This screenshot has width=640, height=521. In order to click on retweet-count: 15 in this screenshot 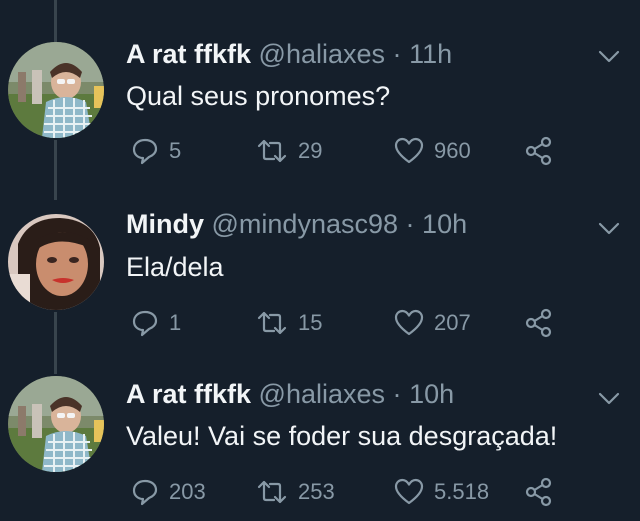, I will do `click(310, 322)`.